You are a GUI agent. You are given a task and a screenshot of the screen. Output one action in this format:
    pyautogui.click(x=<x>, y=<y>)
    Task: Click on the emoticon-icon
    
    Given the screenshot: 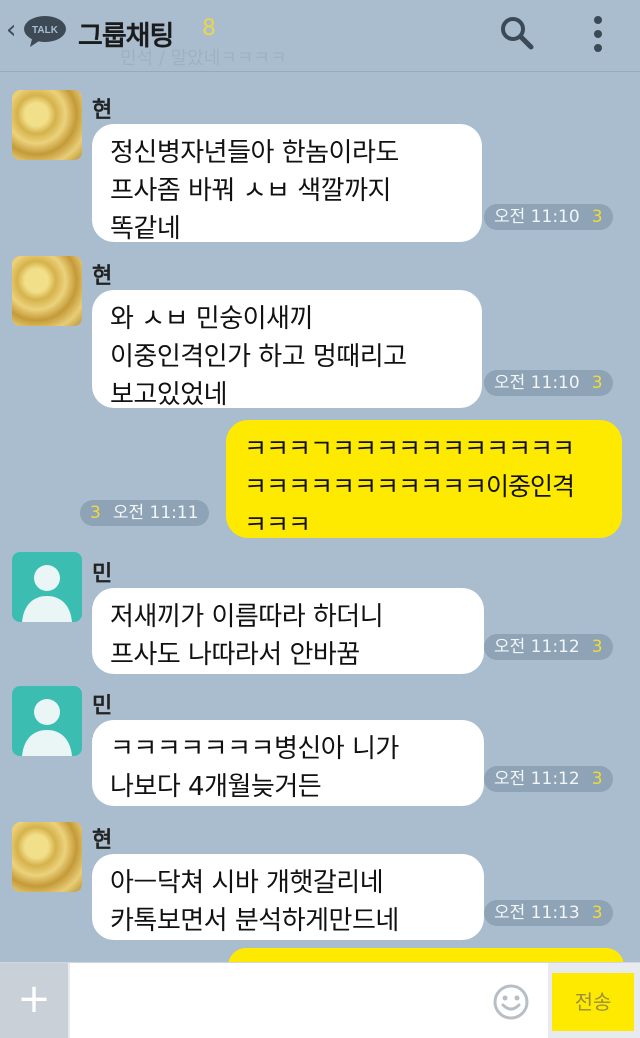 What is the action you would take?
    pyautogui.click(x=511, y=1002)
    